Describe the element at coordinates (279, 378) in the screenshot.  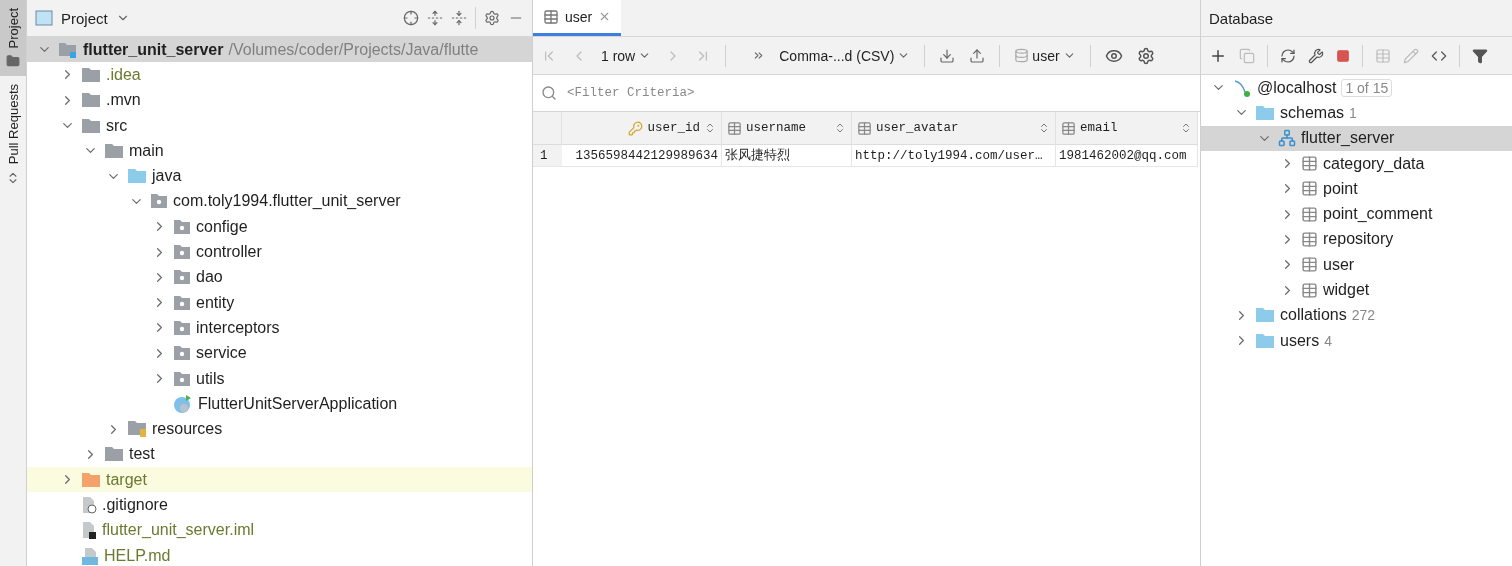
I see `tree-row: utils` at that location.